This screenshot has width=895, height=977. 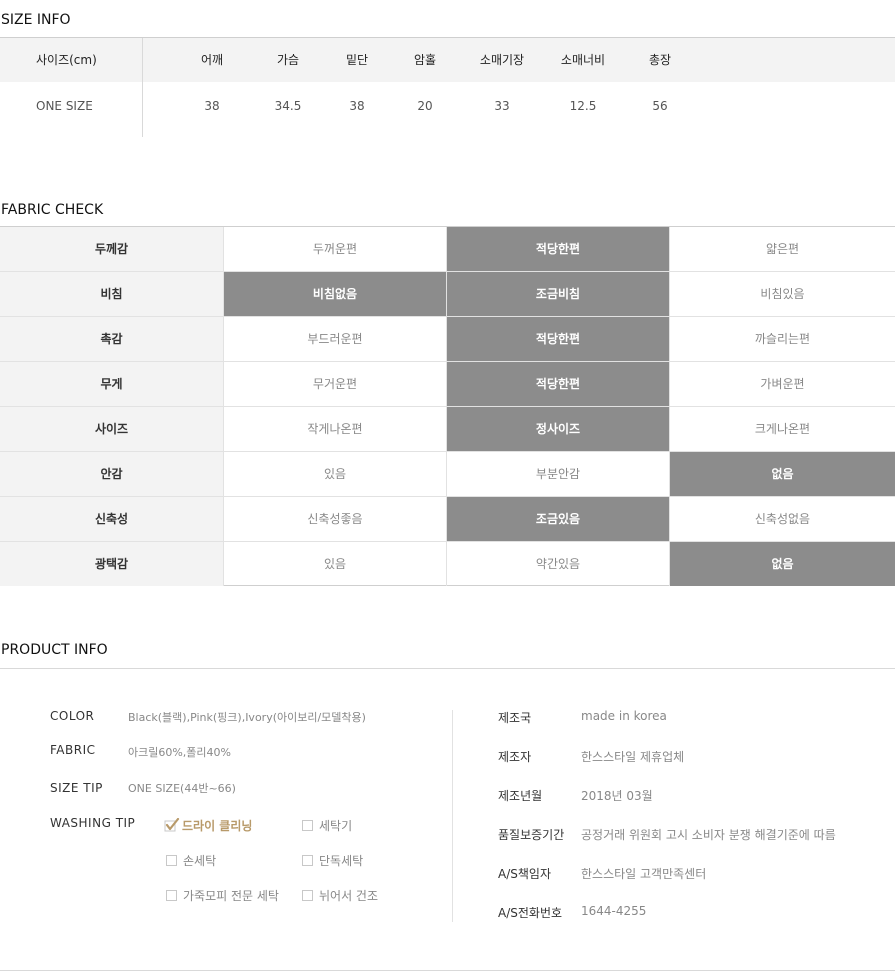 What do you see at coordinates (335, 384) in the screenshot?
I see `fabric-option: 무거운편` at bounding box center [335, 384].